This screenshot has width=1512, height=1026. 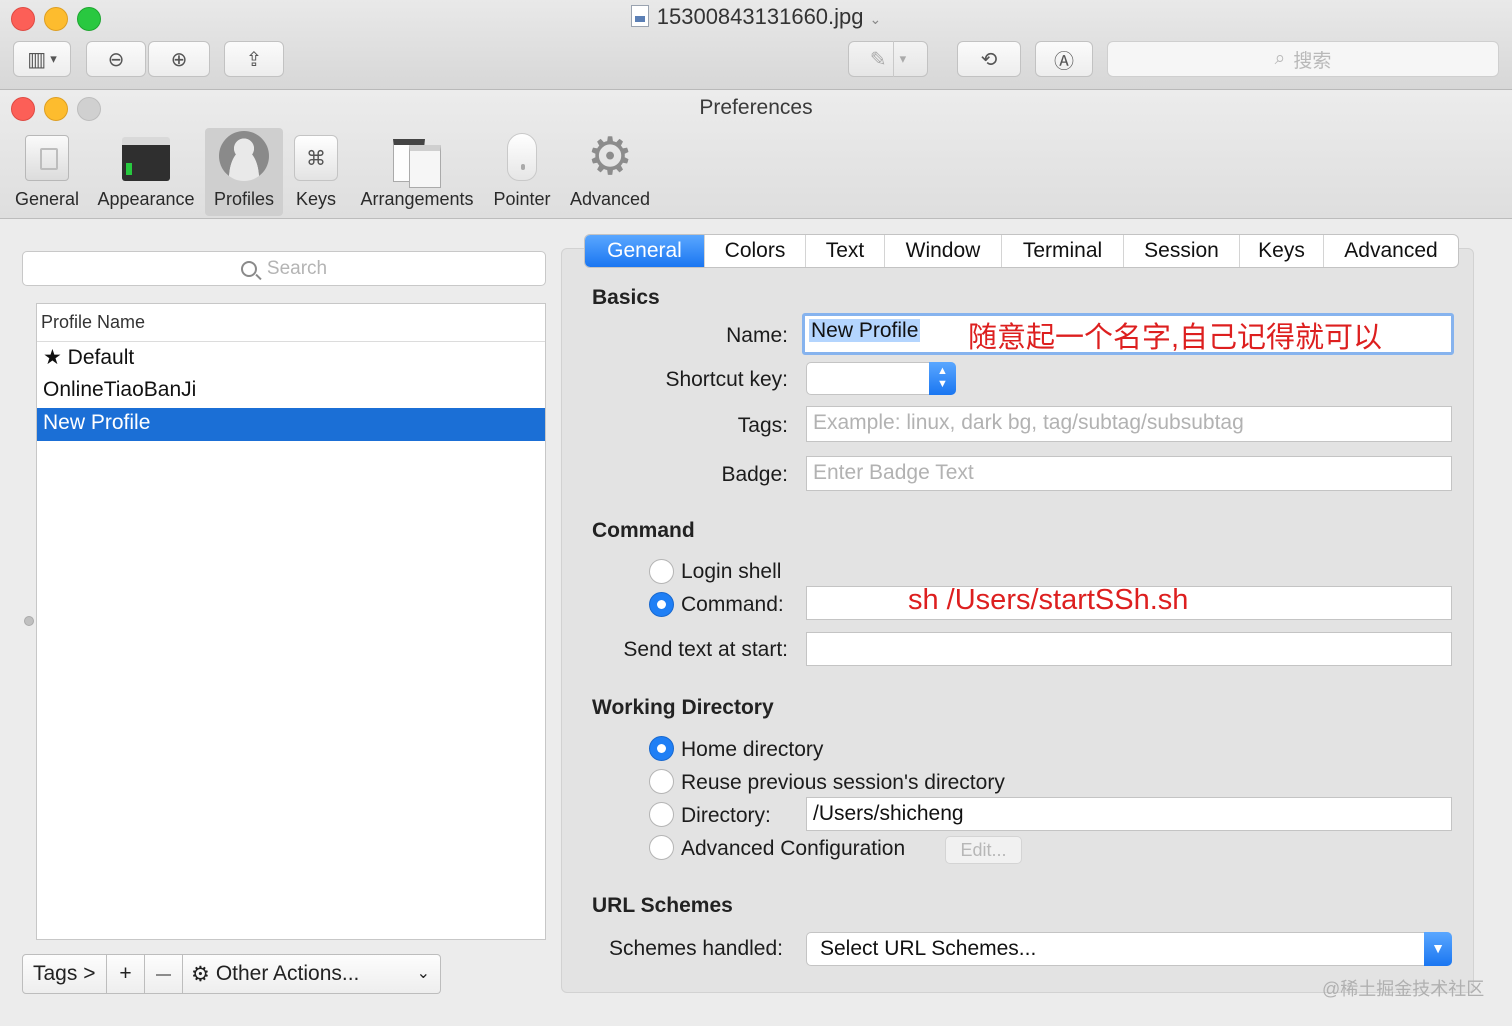 What do you see at coordinates (683, 707) in the screenshot?
I see `working-directory-heading: Working Directory` at bounding box center [683, 707].